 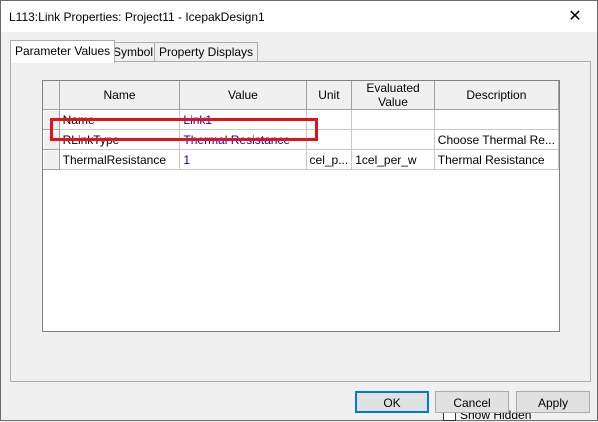 I want to click on ok-button: OK, so click(x=392, y=402).